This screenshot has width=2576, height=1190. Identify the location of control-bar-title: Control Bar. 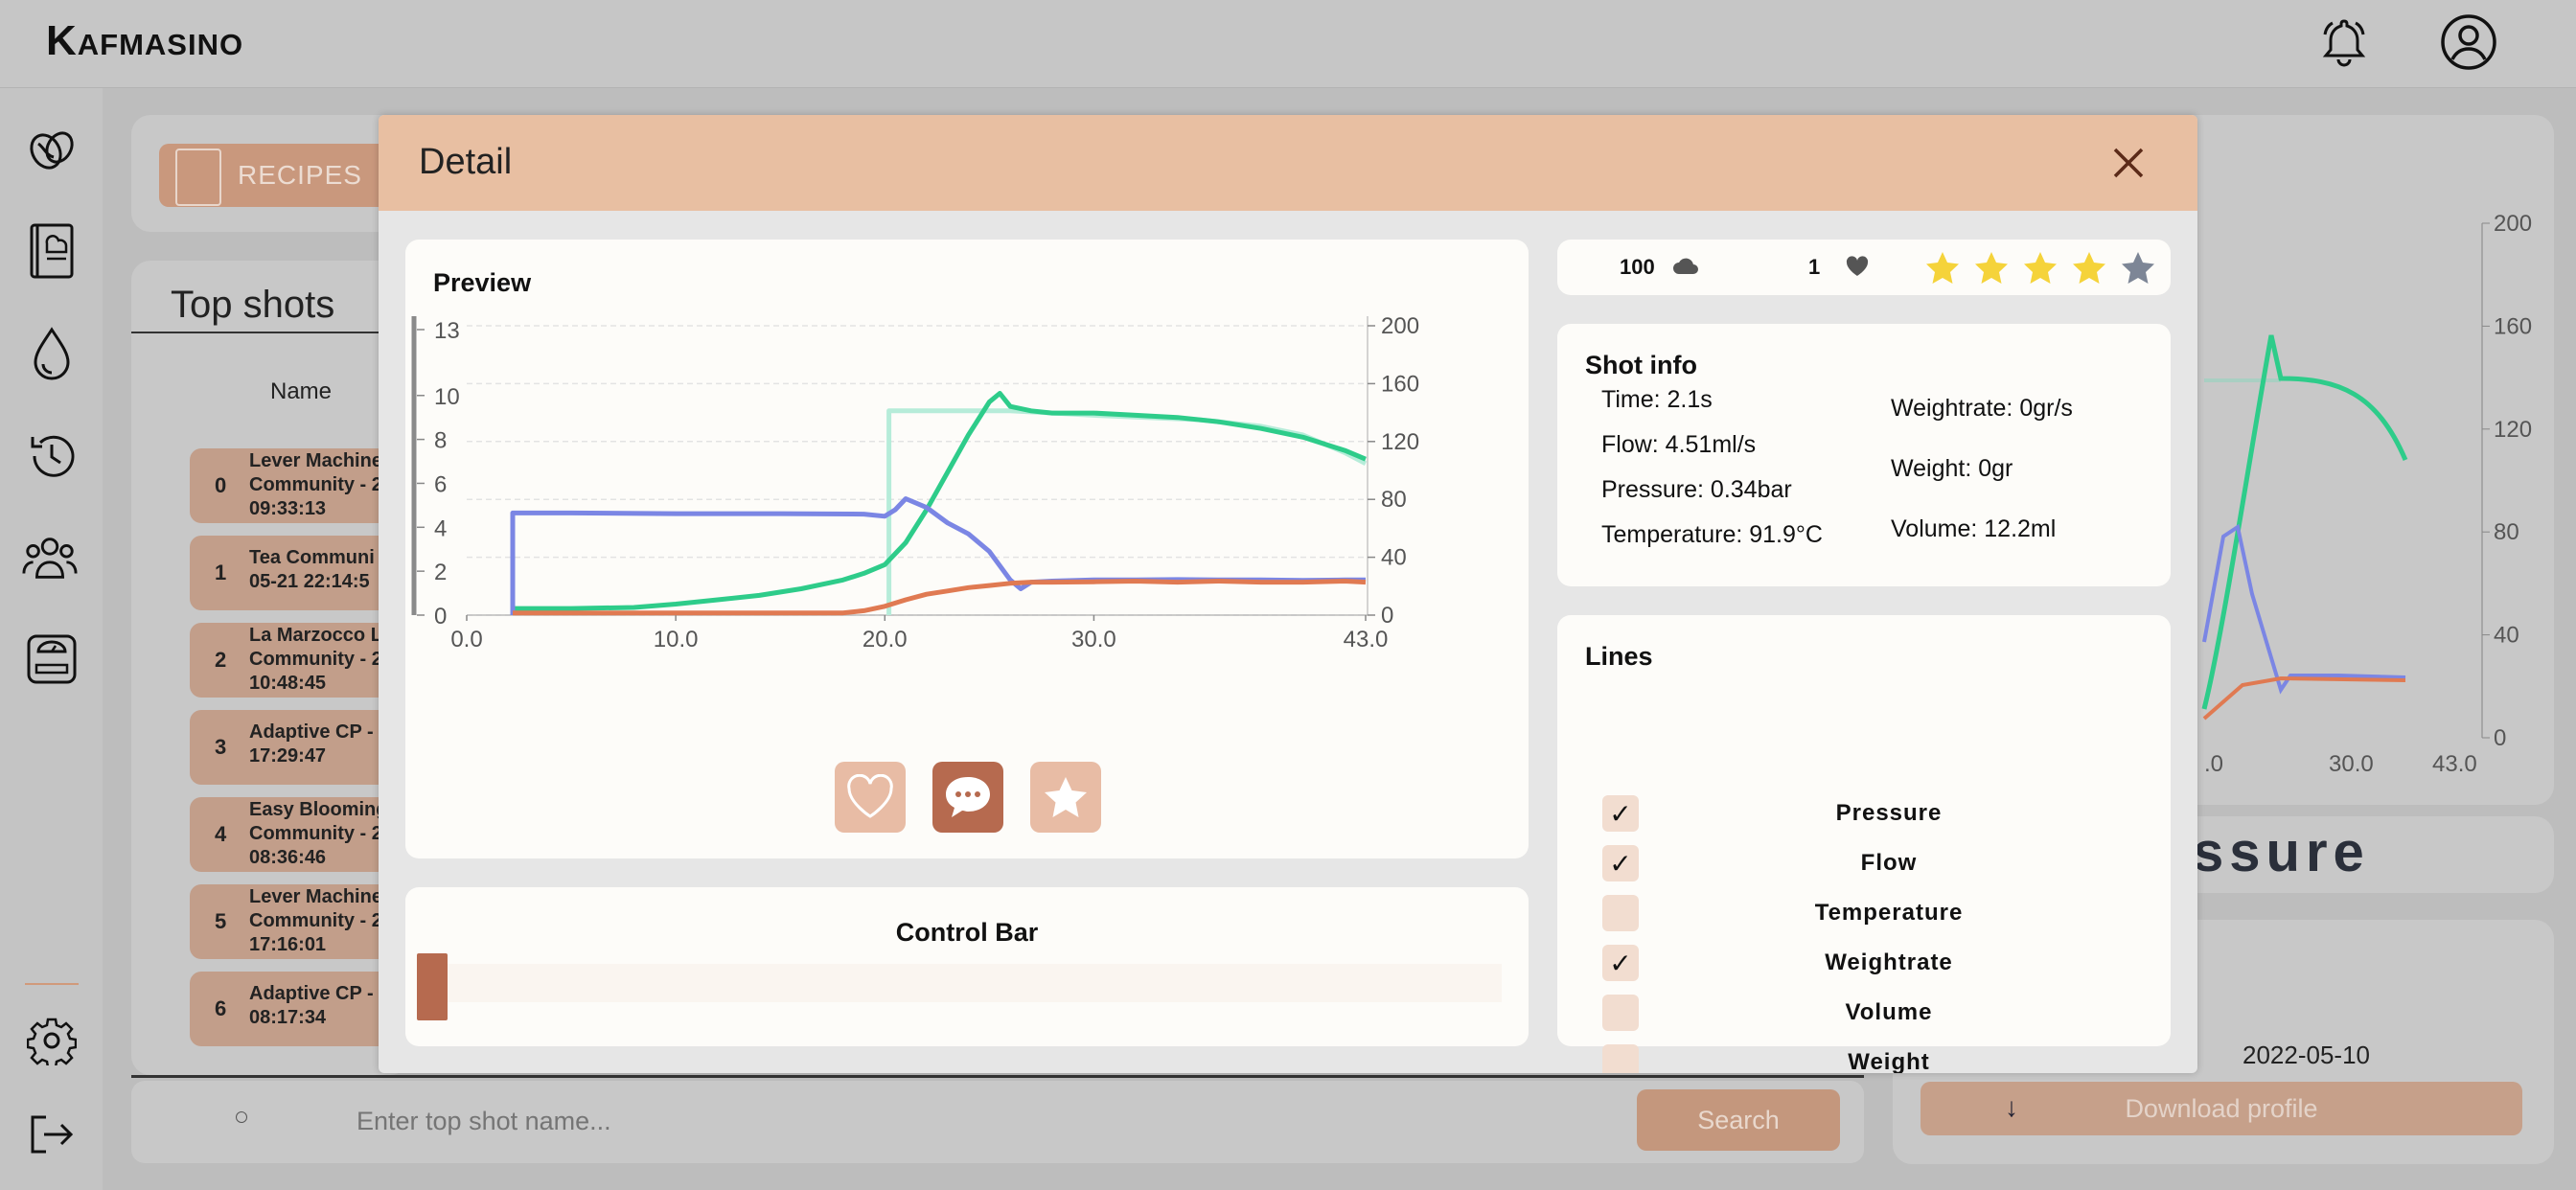
(967, 933).